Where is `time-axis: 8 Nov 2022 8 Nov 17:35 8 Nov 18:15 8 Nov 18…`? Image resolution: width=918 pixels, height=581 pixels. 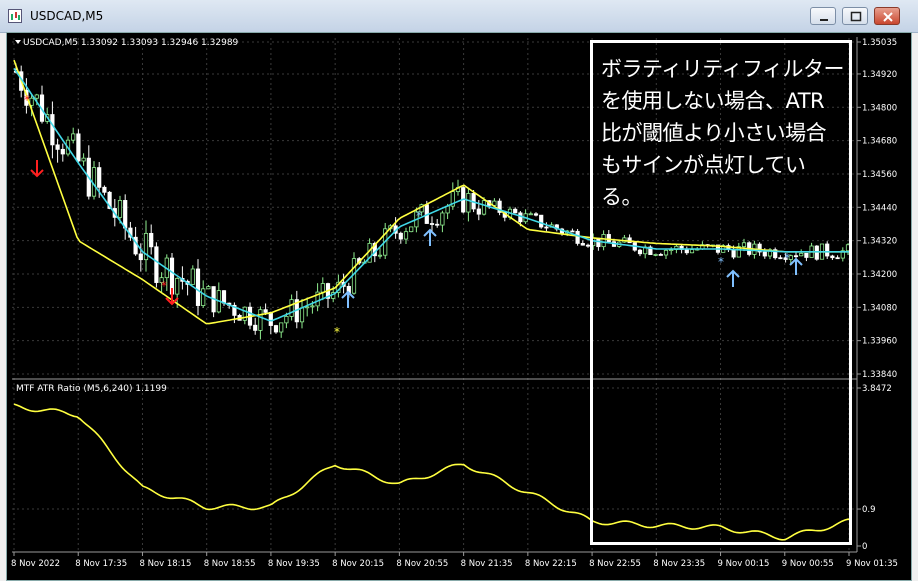 time-axis: 8 Nov 2022 8 Nov 17:35 8 Nov 18:15 8 Nov 18… is located at coordinates (454, 560).